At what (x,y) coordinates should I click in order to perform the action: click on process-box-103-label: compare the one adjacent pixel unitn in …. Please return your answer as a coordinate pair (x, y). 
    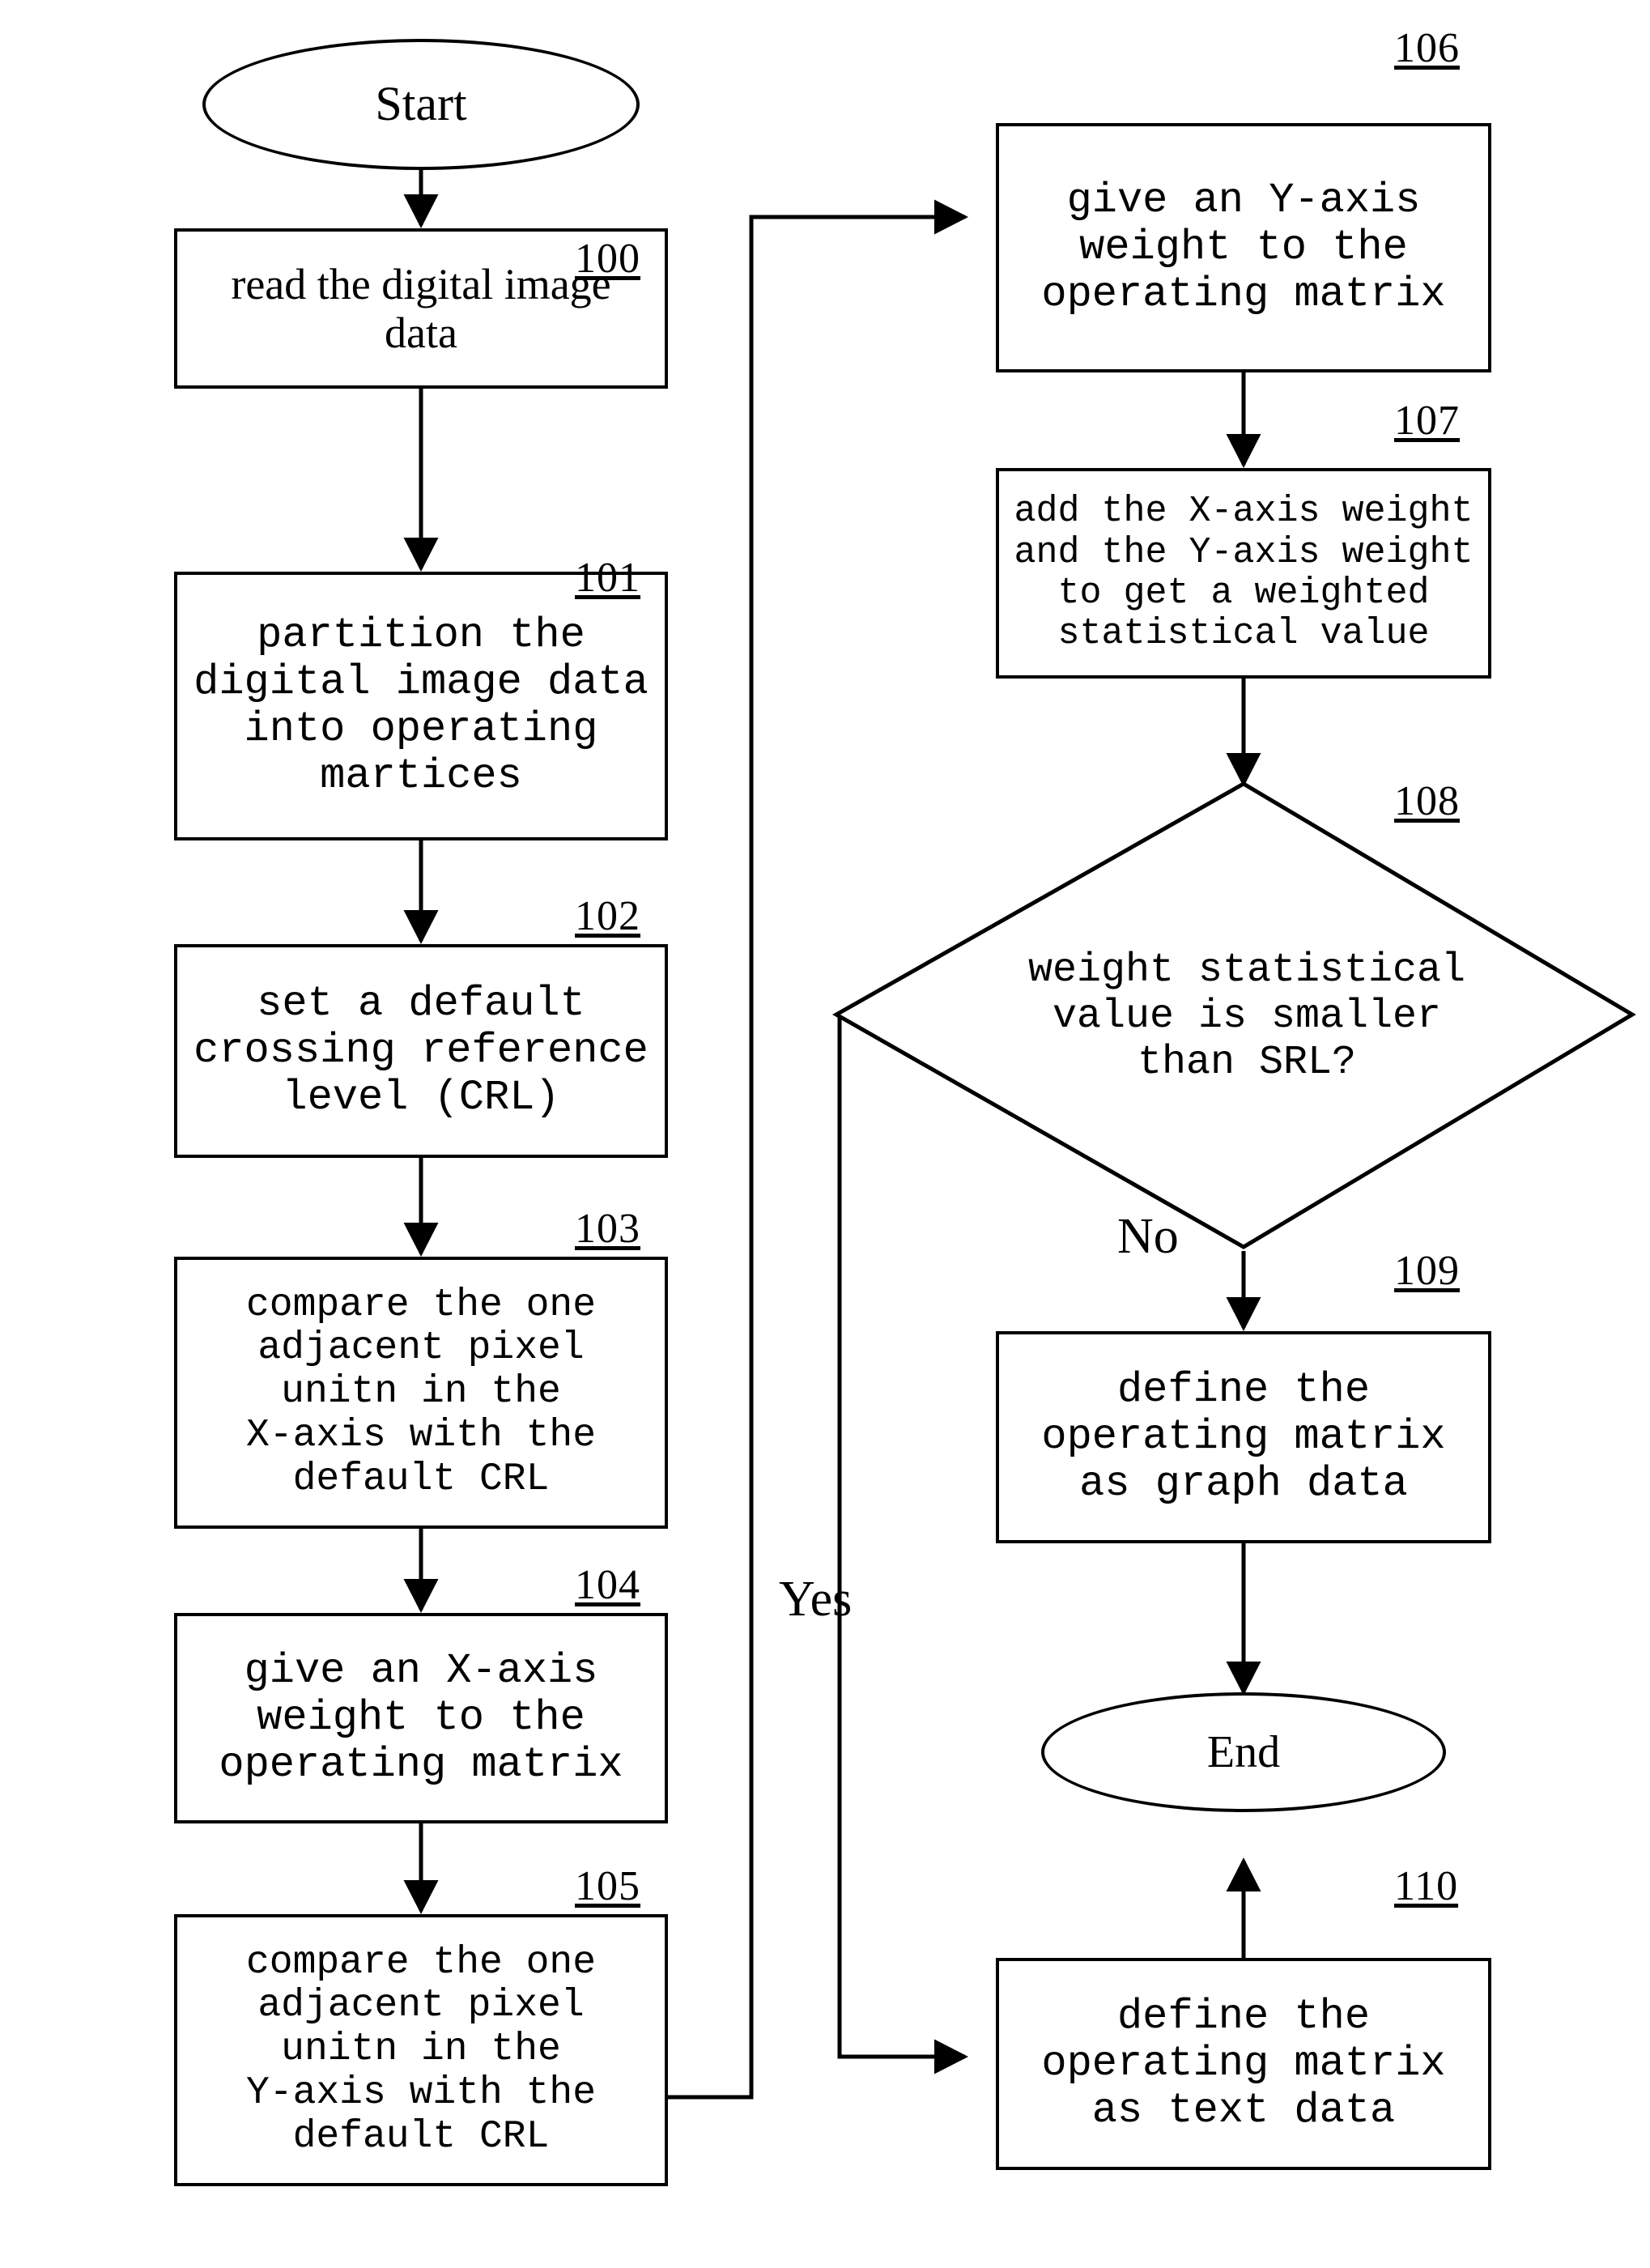
    Looking at the image, I should click on (421, 1392).